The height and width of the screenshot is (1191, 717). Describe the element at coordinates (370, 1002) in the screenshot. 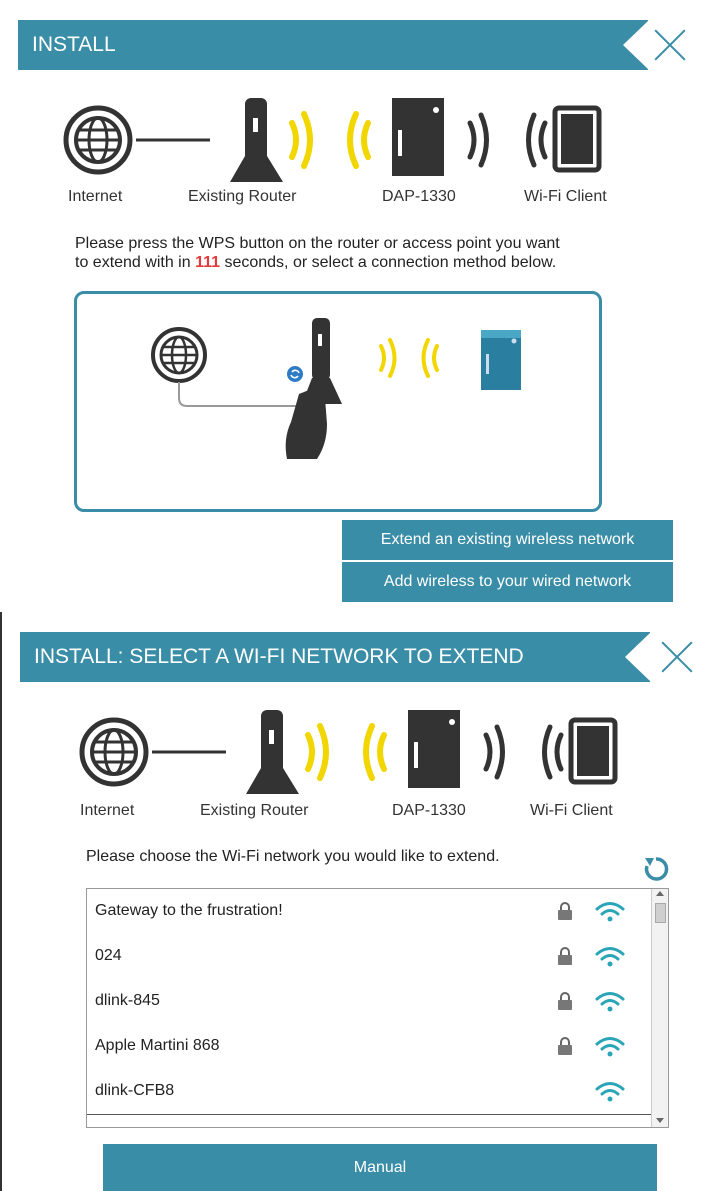

I see `network-row: dlink-845` at that location.